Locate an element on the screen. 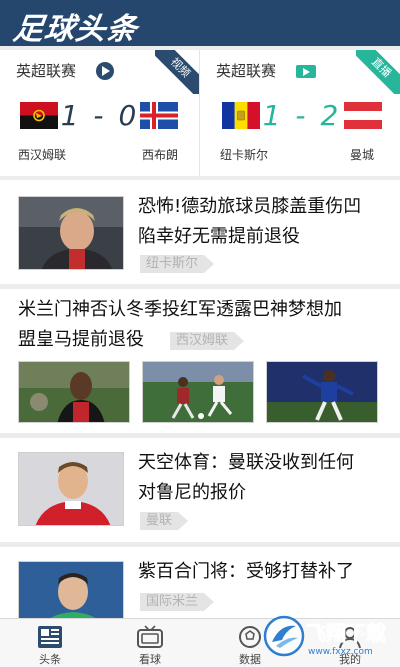 This screenshot has height=667, width=400. news-title-line-1: 天空体育：曼联没收到任何 is located at coordinates (246, 462).